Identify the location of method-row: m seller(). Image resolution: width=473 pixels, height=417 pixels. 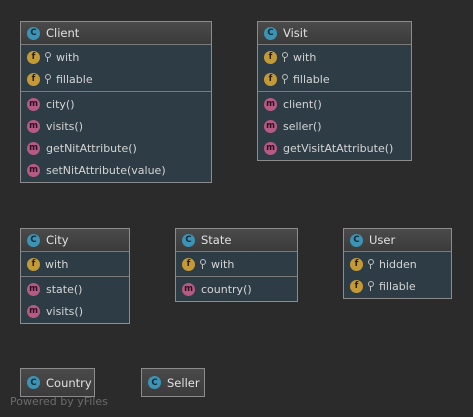
(334, 126).